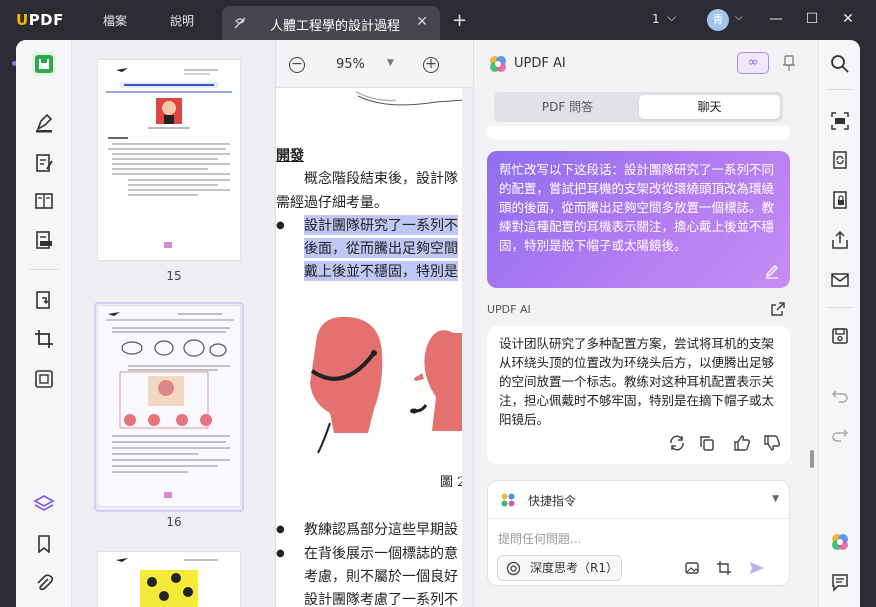 The height and width of the screenshot is (607, 876). I want to click on paperclip-icon, so click(45, 582).